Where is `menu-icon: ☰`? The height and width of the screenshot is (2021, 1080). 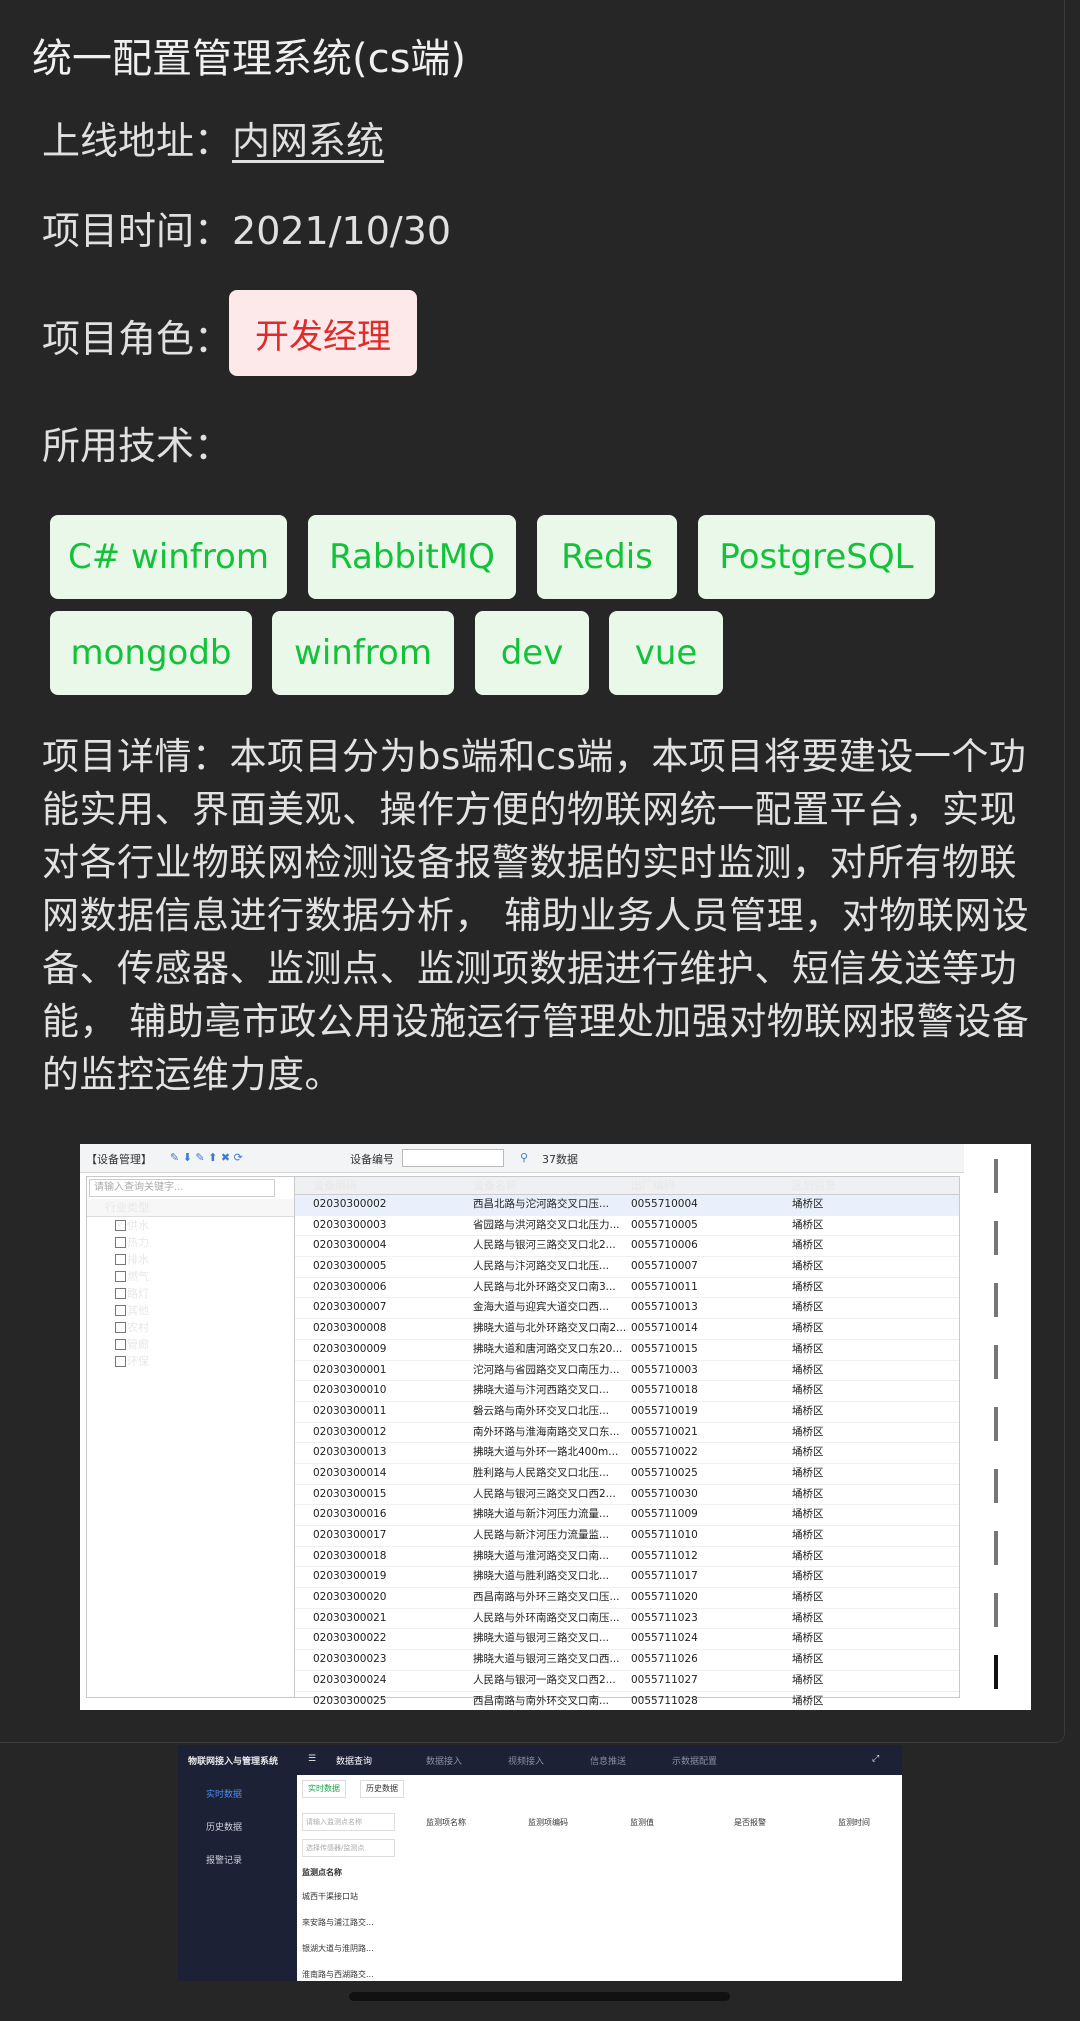
menu-icon: ☰ is located at coordinates (312, 1759).